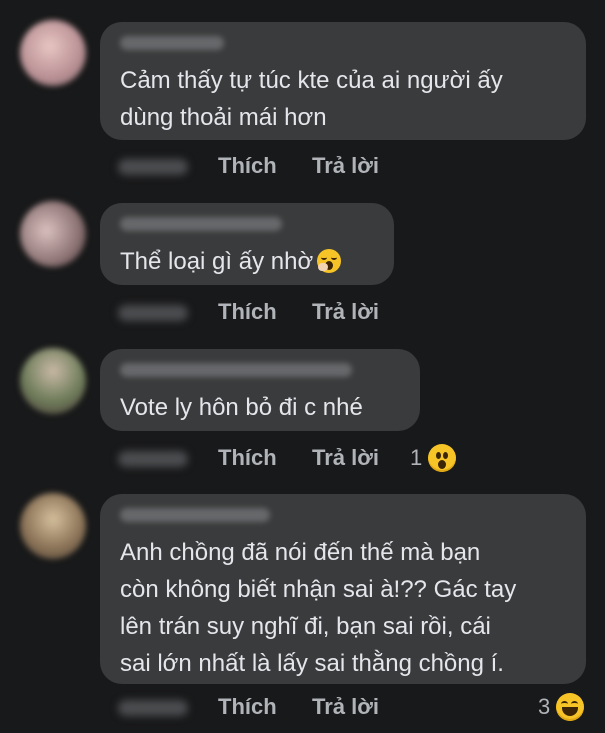 This screenshot has width=605, height=733. I want to click on reaction-count: 3, so click(544, 706).